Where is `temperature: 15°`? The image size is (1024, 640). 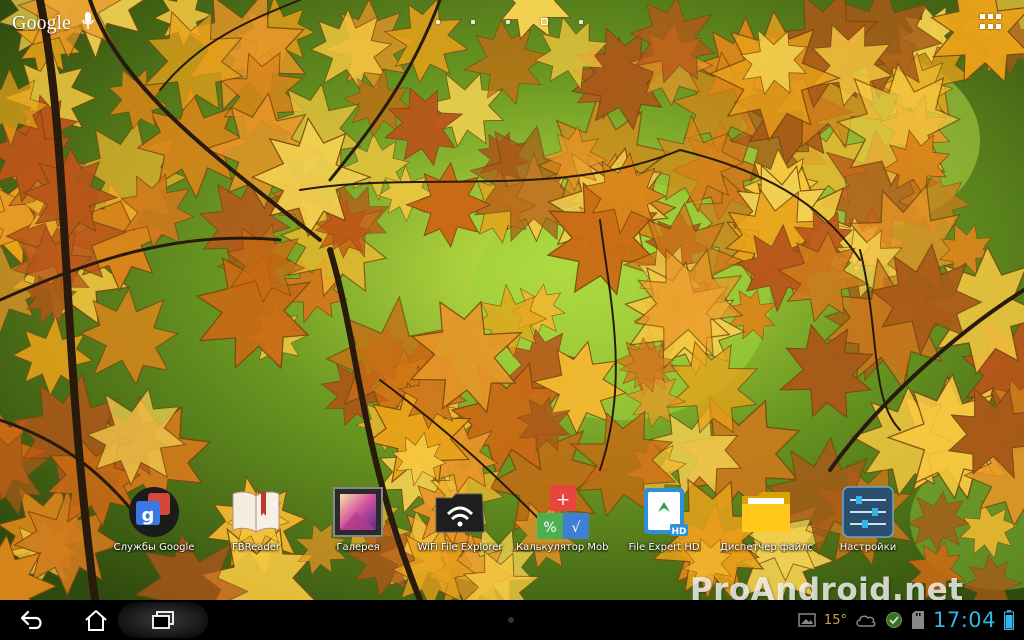
temperature: 15° is located at coordinates (835, 620).